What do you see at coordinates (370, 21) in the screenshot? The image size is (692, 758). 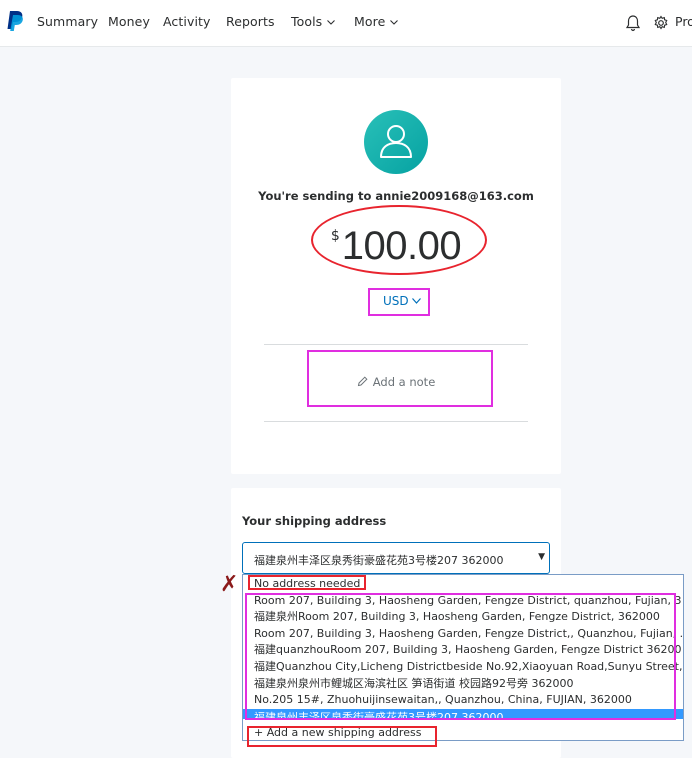 I see `nav-more-label: More` at bounding box center [370, 21].